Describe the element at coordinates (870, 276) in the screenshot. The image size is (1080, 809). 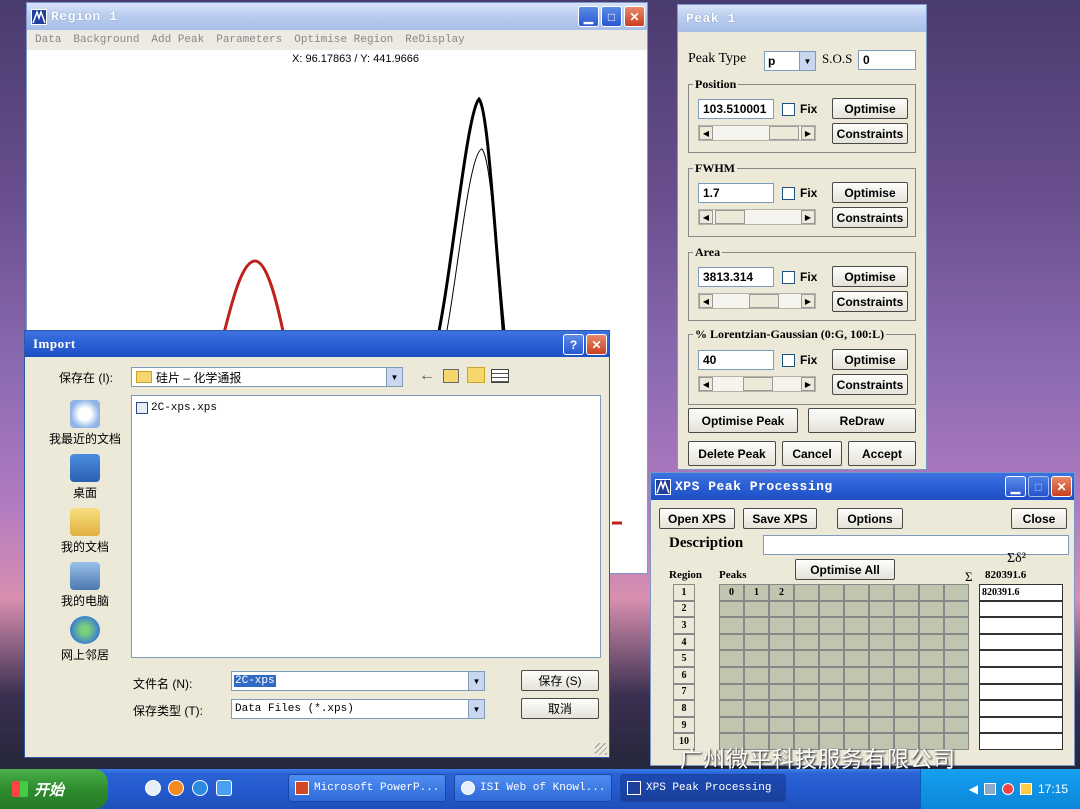
I see `area-optimise-button: Optimise` at that location.